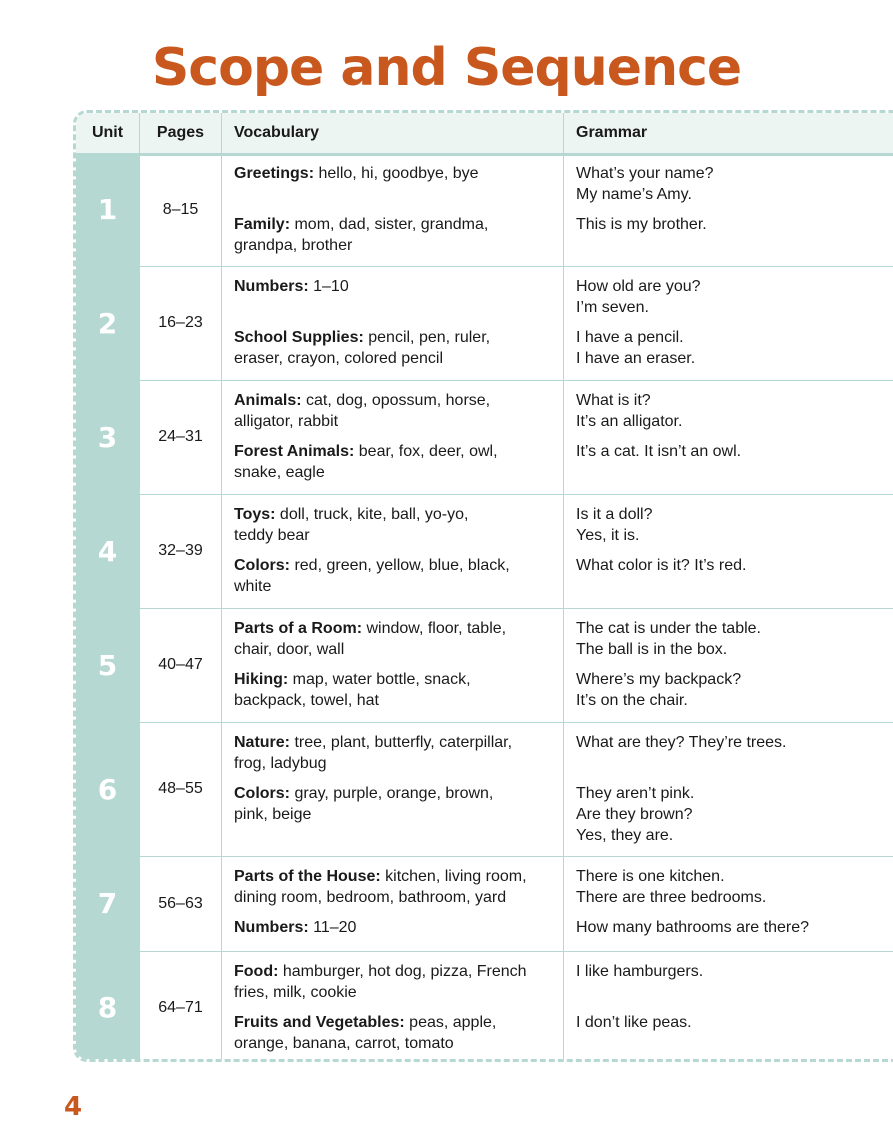  Describe the element at coordinates (299, 337) in the screenshot. I see `vocab-label: School Supplies:` at that location.